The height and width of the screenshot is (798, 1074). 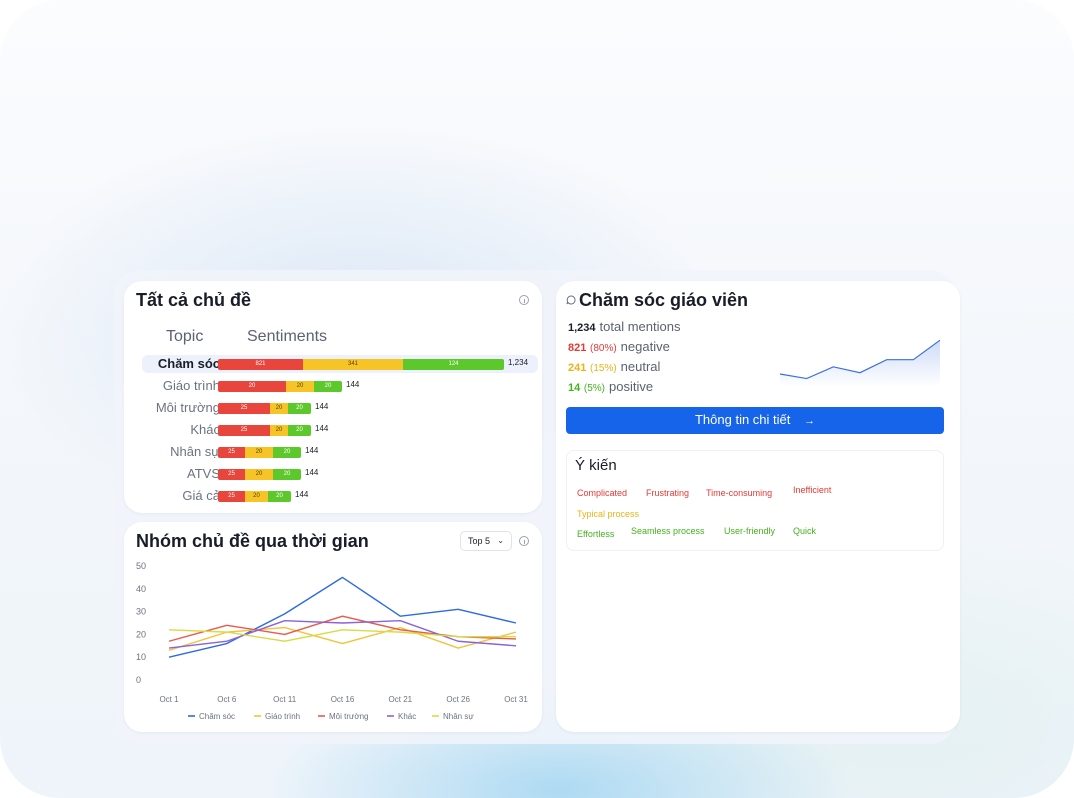 What do you see at coordinates (187, 407) in the screenshot?
I see `topic-label: Môi trường` at bounding box center [187, 407].